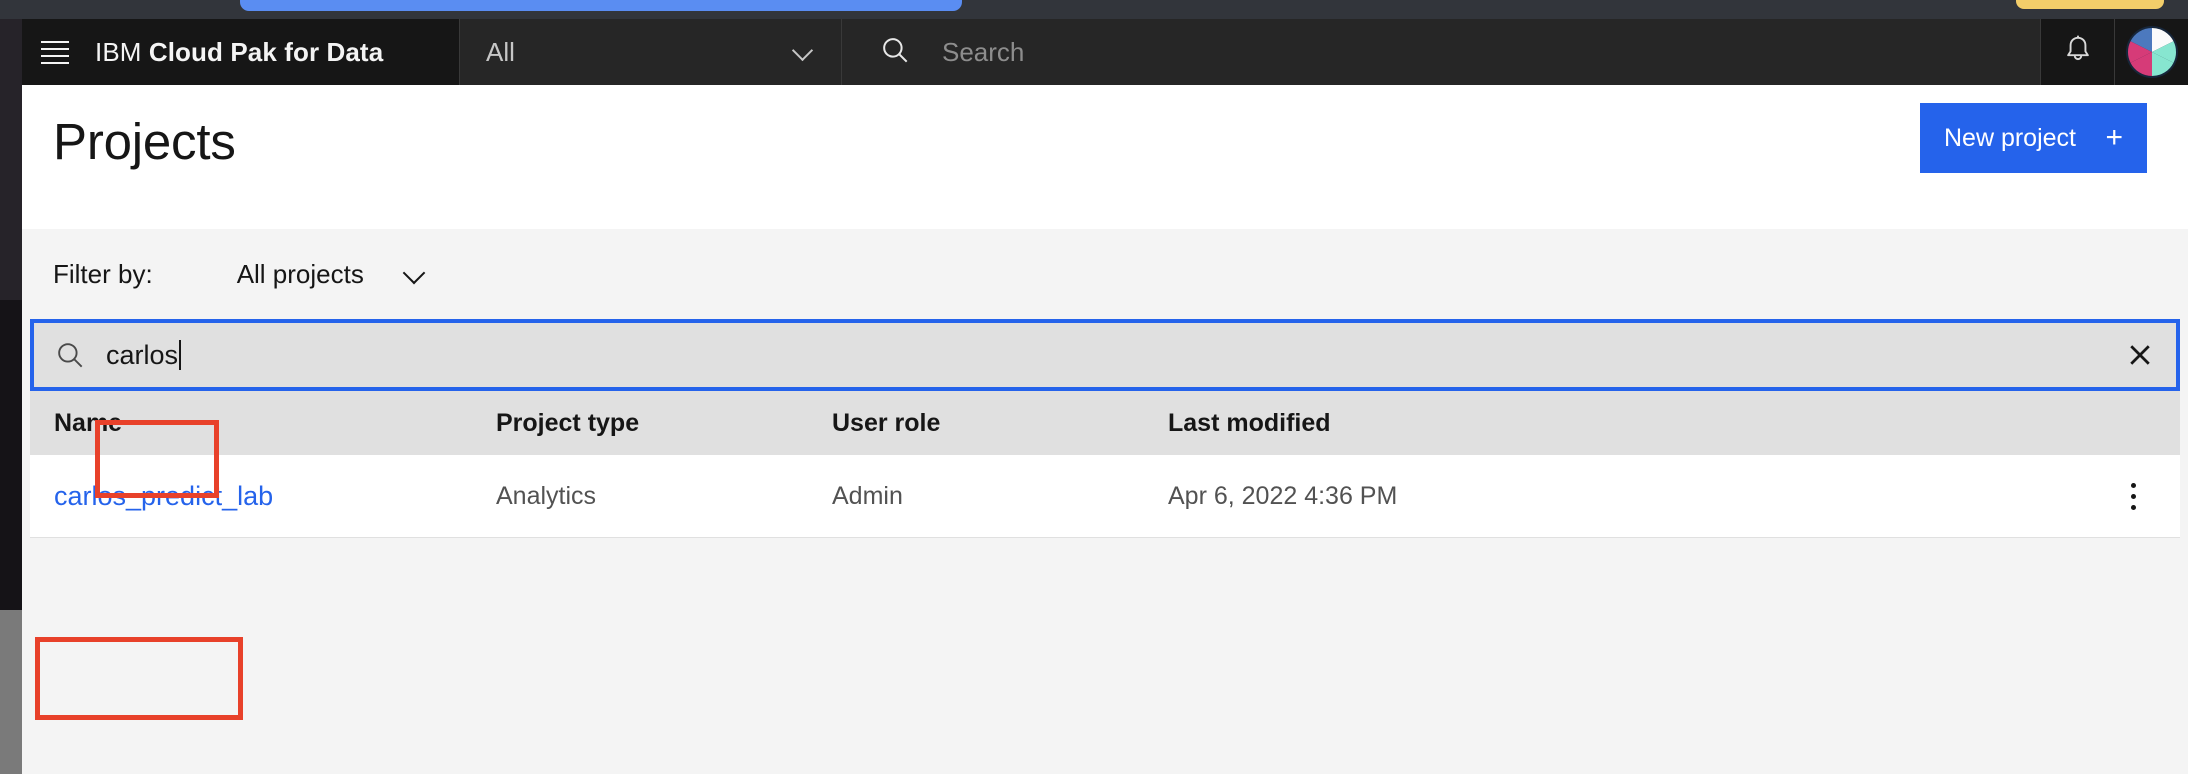  I want to click on clear-search-button, so click(2140, 355).